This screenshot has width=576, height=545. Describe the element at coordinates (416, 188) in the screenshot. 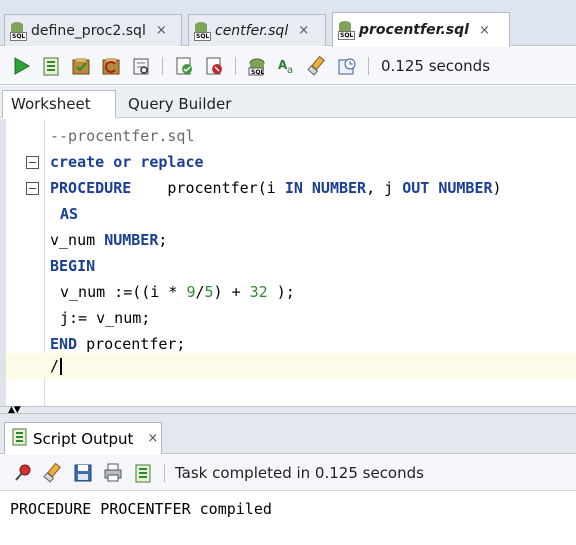

I see `keyword: OUT` at that location.